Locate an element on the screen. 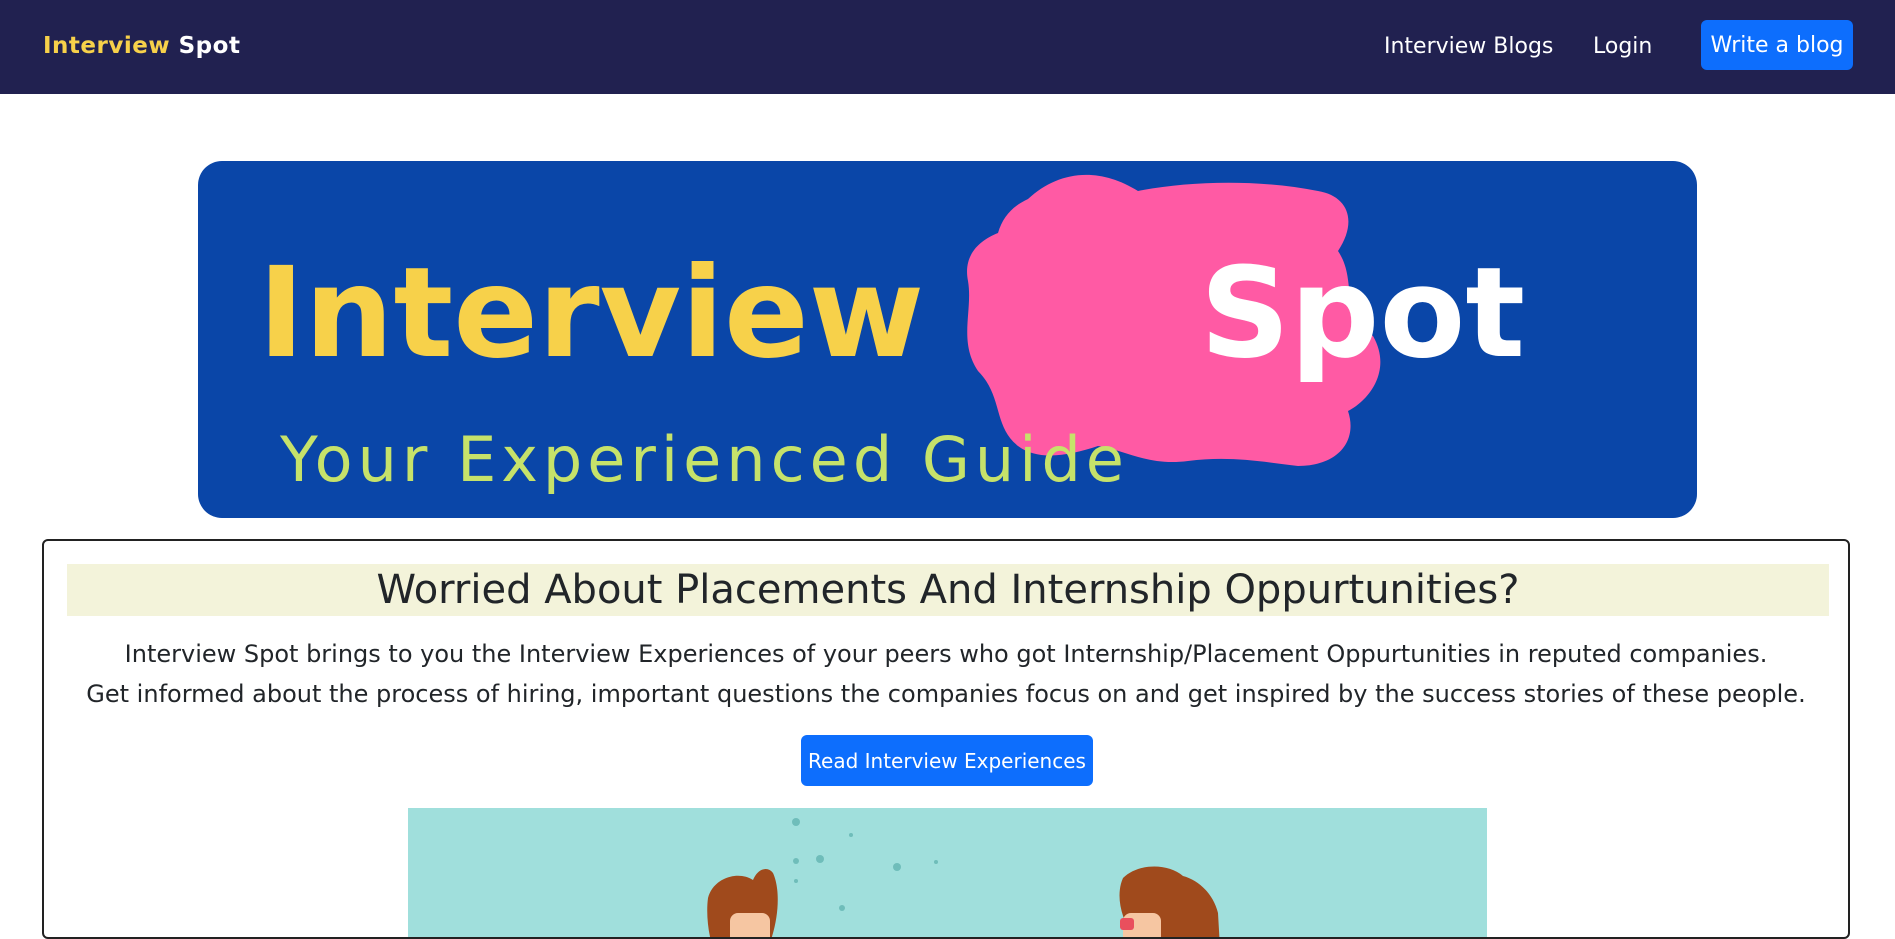 The height and width of the screenshot is (939, 1895). person-right is located at coordinates (1169, 901).